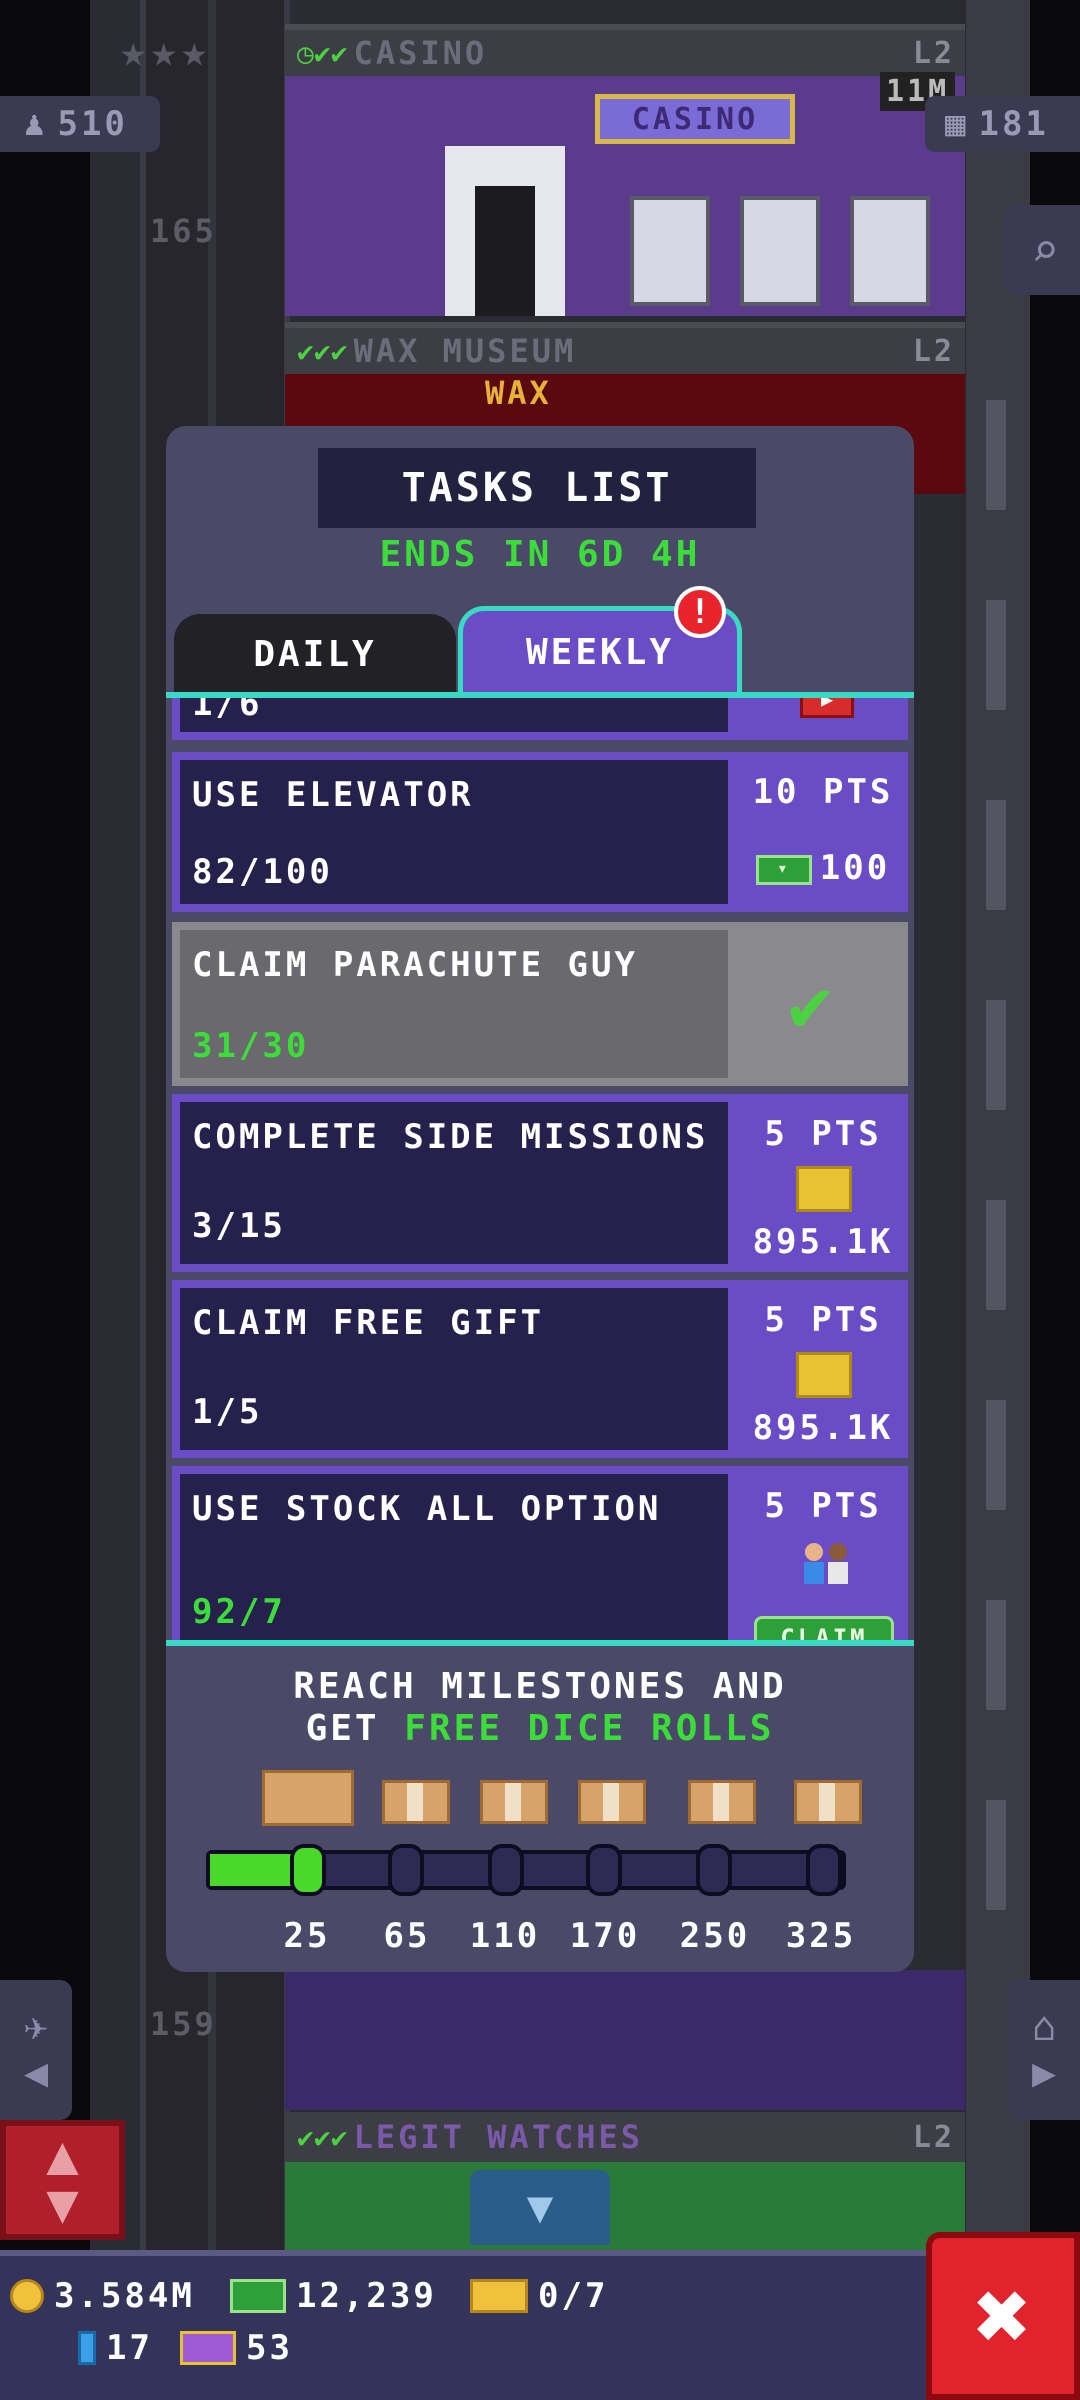 Image resolution: width=1080 pixels, height=2400 pixels. Describe the element at coordinates (322, 53) in the screenshot. I see `stock-check-icon: ◷✔✔` at that location.